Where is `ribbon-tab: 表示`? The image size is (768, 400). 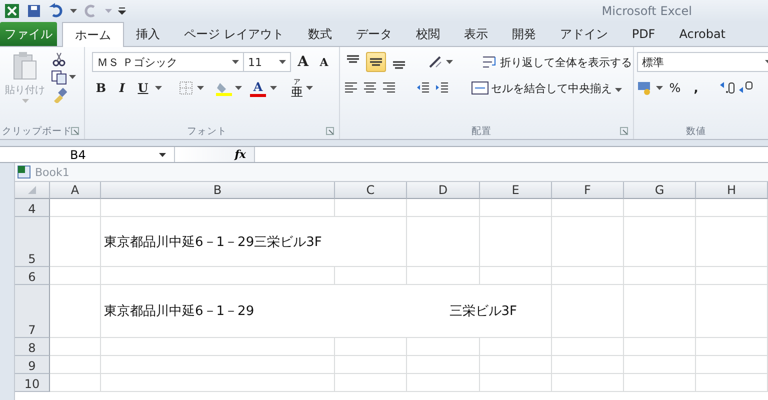 ribbon-tab: 表示 is located at coordinates (476, 34).